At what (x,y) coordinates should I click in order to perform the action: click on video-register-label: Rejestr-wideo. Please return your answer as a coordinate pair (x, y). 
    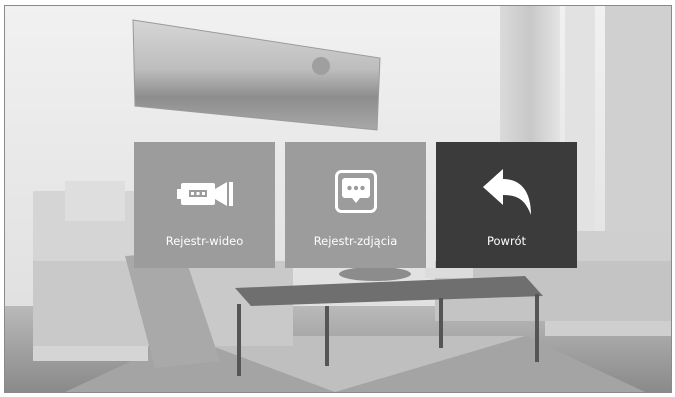
    Looking at the image, I should click on (204, 241).